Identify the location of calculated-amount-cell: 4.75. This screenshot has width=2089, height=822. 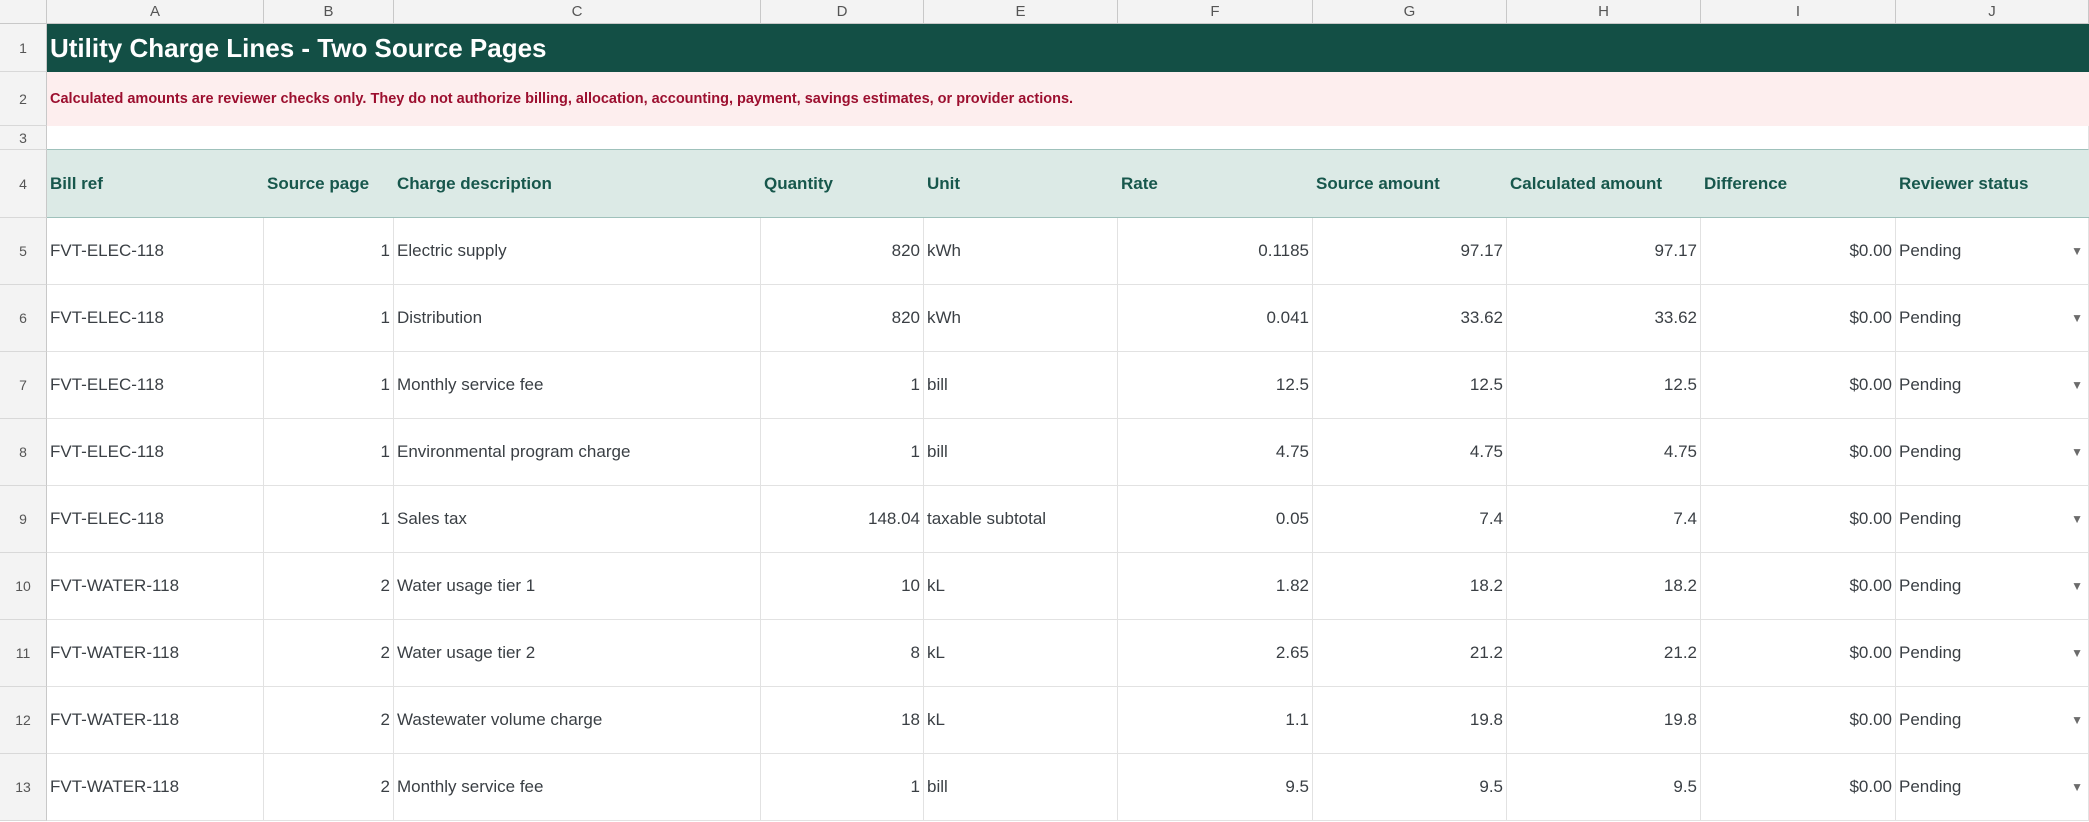
(1604, 452).